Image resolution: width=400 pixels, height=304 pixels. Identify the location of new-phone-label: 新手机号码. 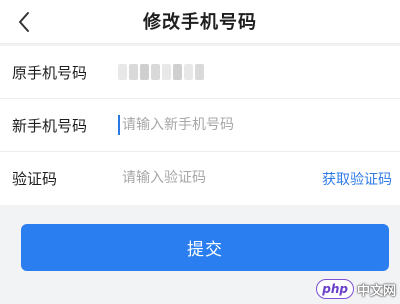
(50, 126).